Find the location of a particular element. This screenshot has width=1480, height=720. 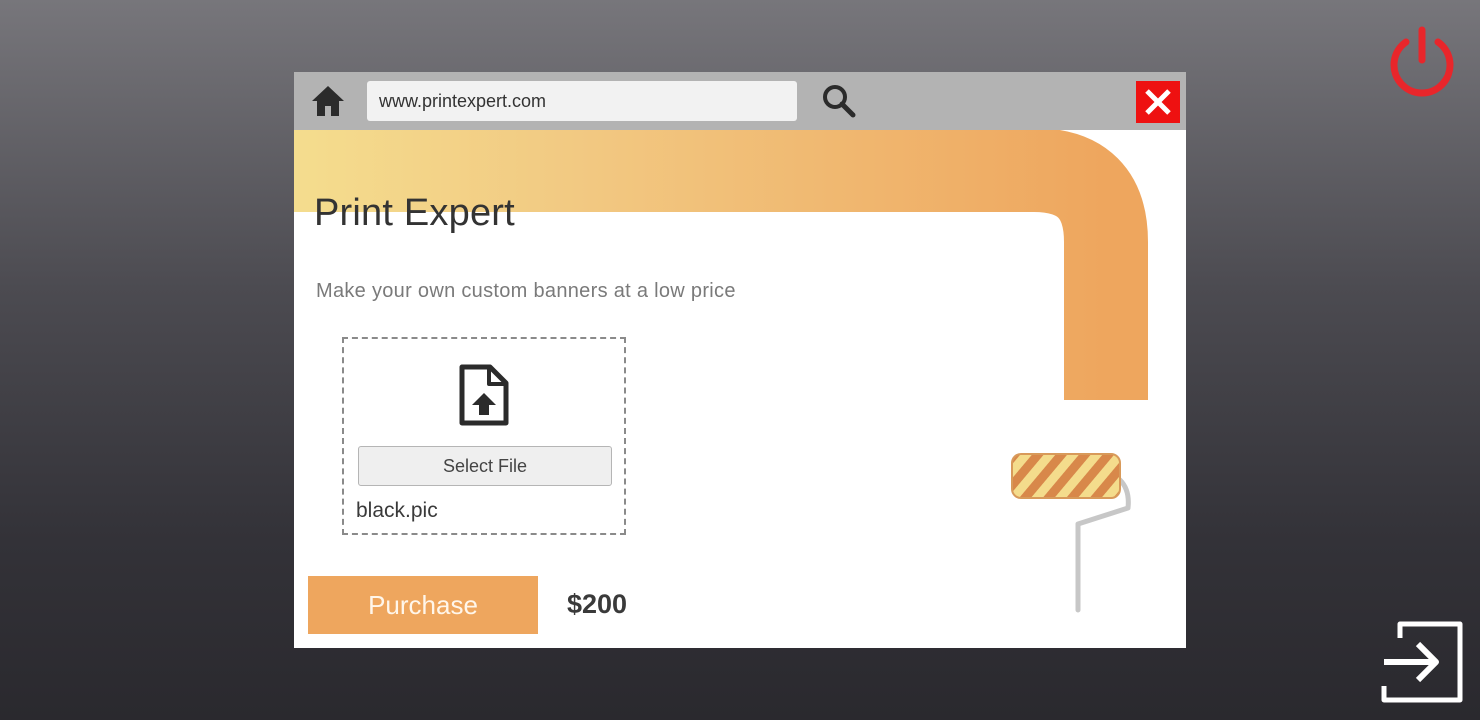

power-button is located at coordinates (1422, 60).